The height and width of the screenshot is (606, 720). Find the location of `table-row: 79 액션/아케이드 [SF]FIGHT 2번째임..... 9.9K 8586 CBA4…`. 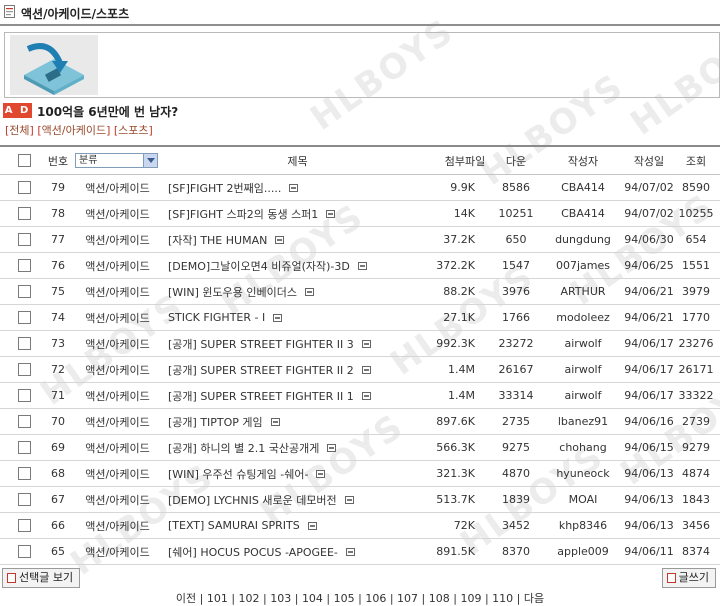

table-row: 79 액션/아케이드 [SF]FIGHT 2번째임..... 9.9K 8586 CBA4… is located at coordinates (360, 188).